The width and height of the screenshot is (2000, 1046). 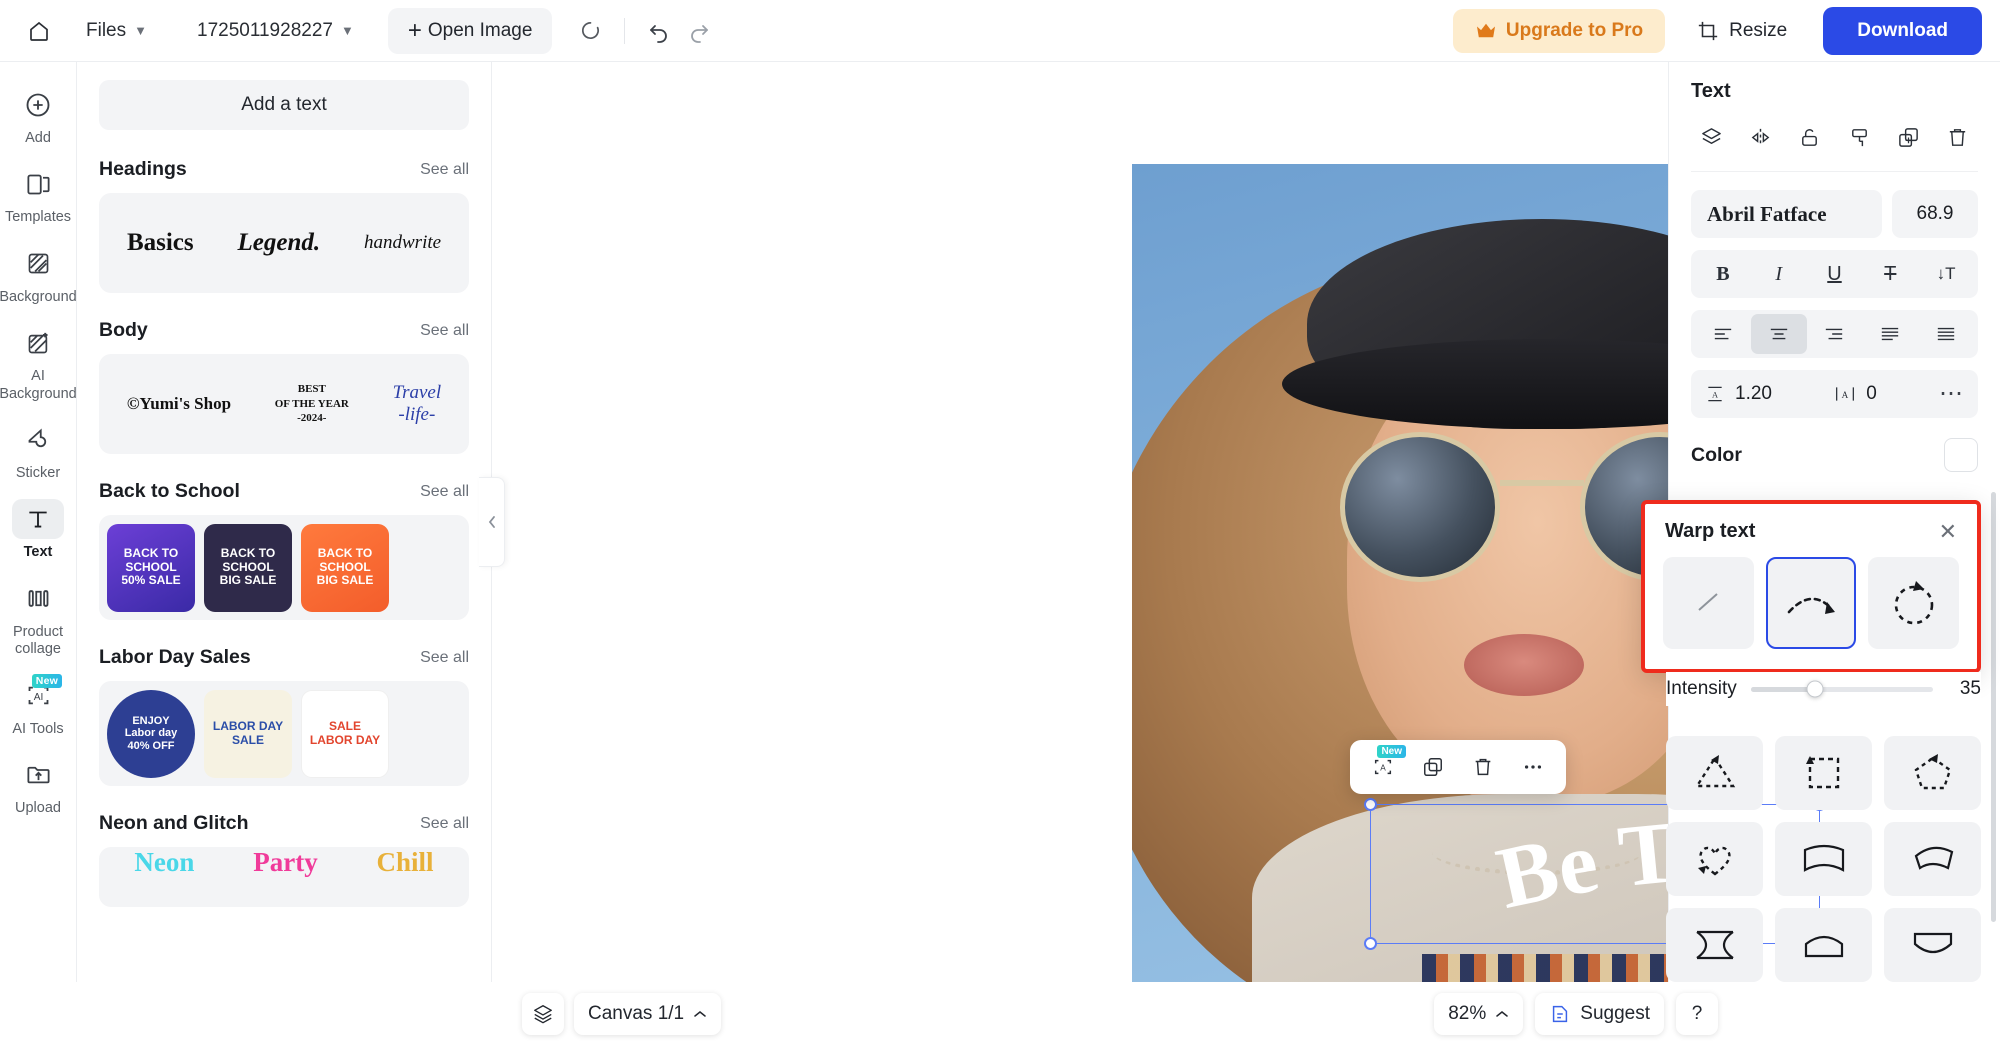 I want to click on document-name-menu: 1725011928227 ▼, so click(x=275, y=31).